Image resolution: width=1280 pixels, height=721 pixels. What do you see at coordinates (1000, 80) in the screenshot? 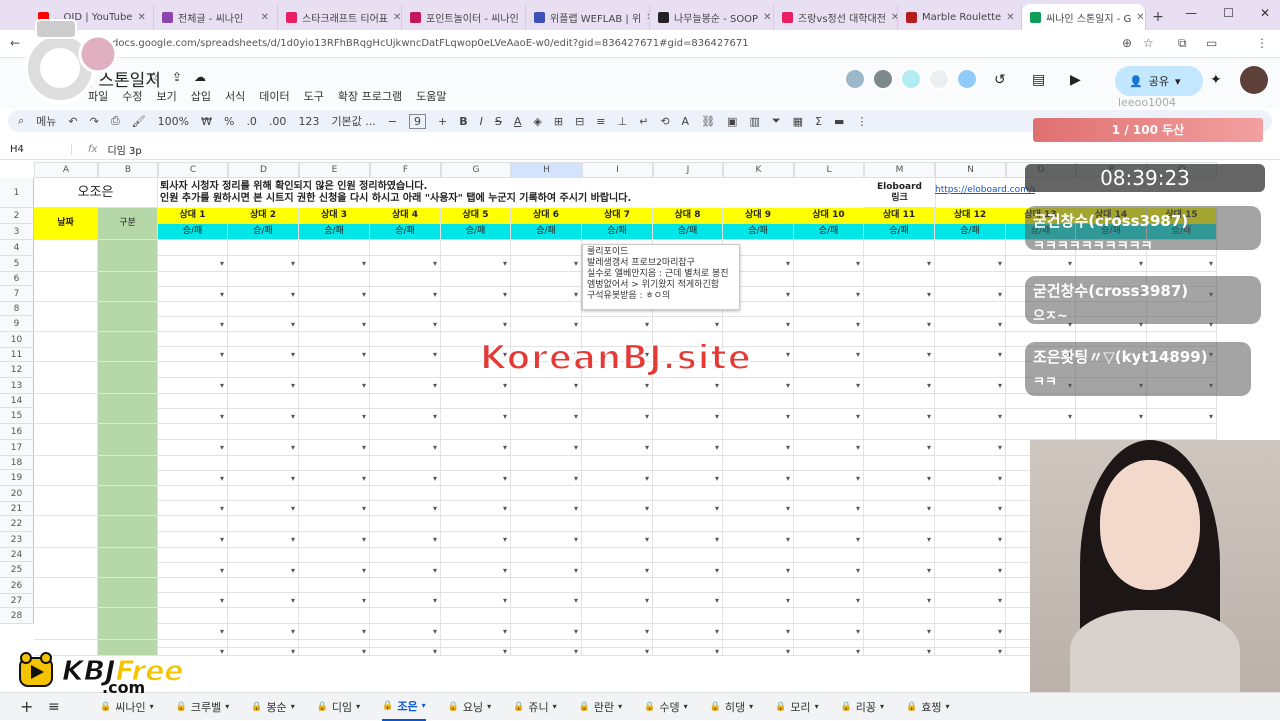
I see `history-icon: ↺` at bounding box center [1000, 80].